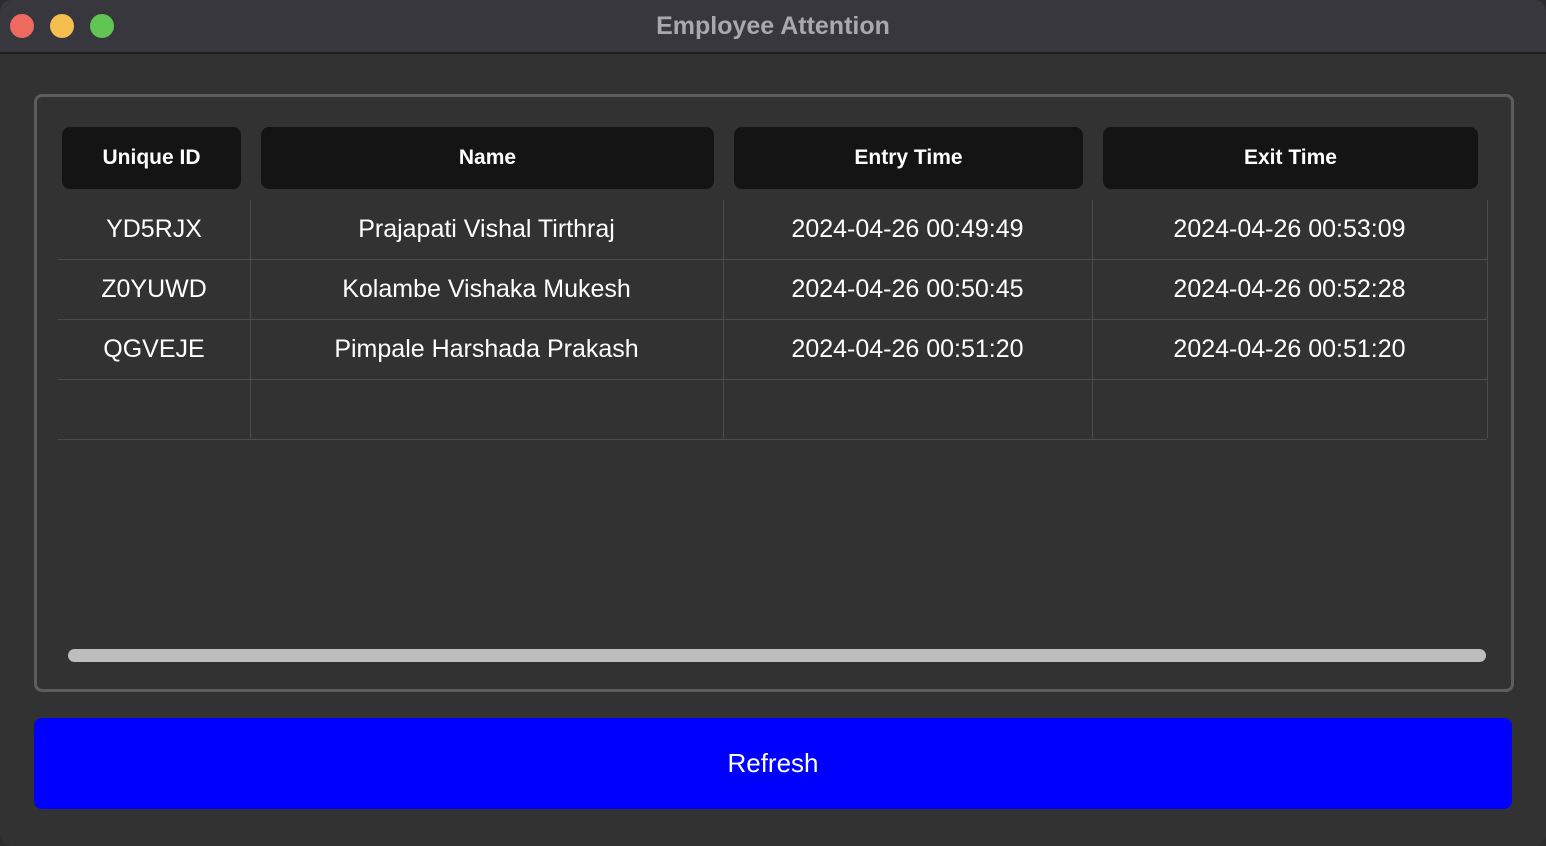  Describe the element at coordinates (154, 229) in the screenshot. I see `unique-id-cell: YD5RJX` at that location.